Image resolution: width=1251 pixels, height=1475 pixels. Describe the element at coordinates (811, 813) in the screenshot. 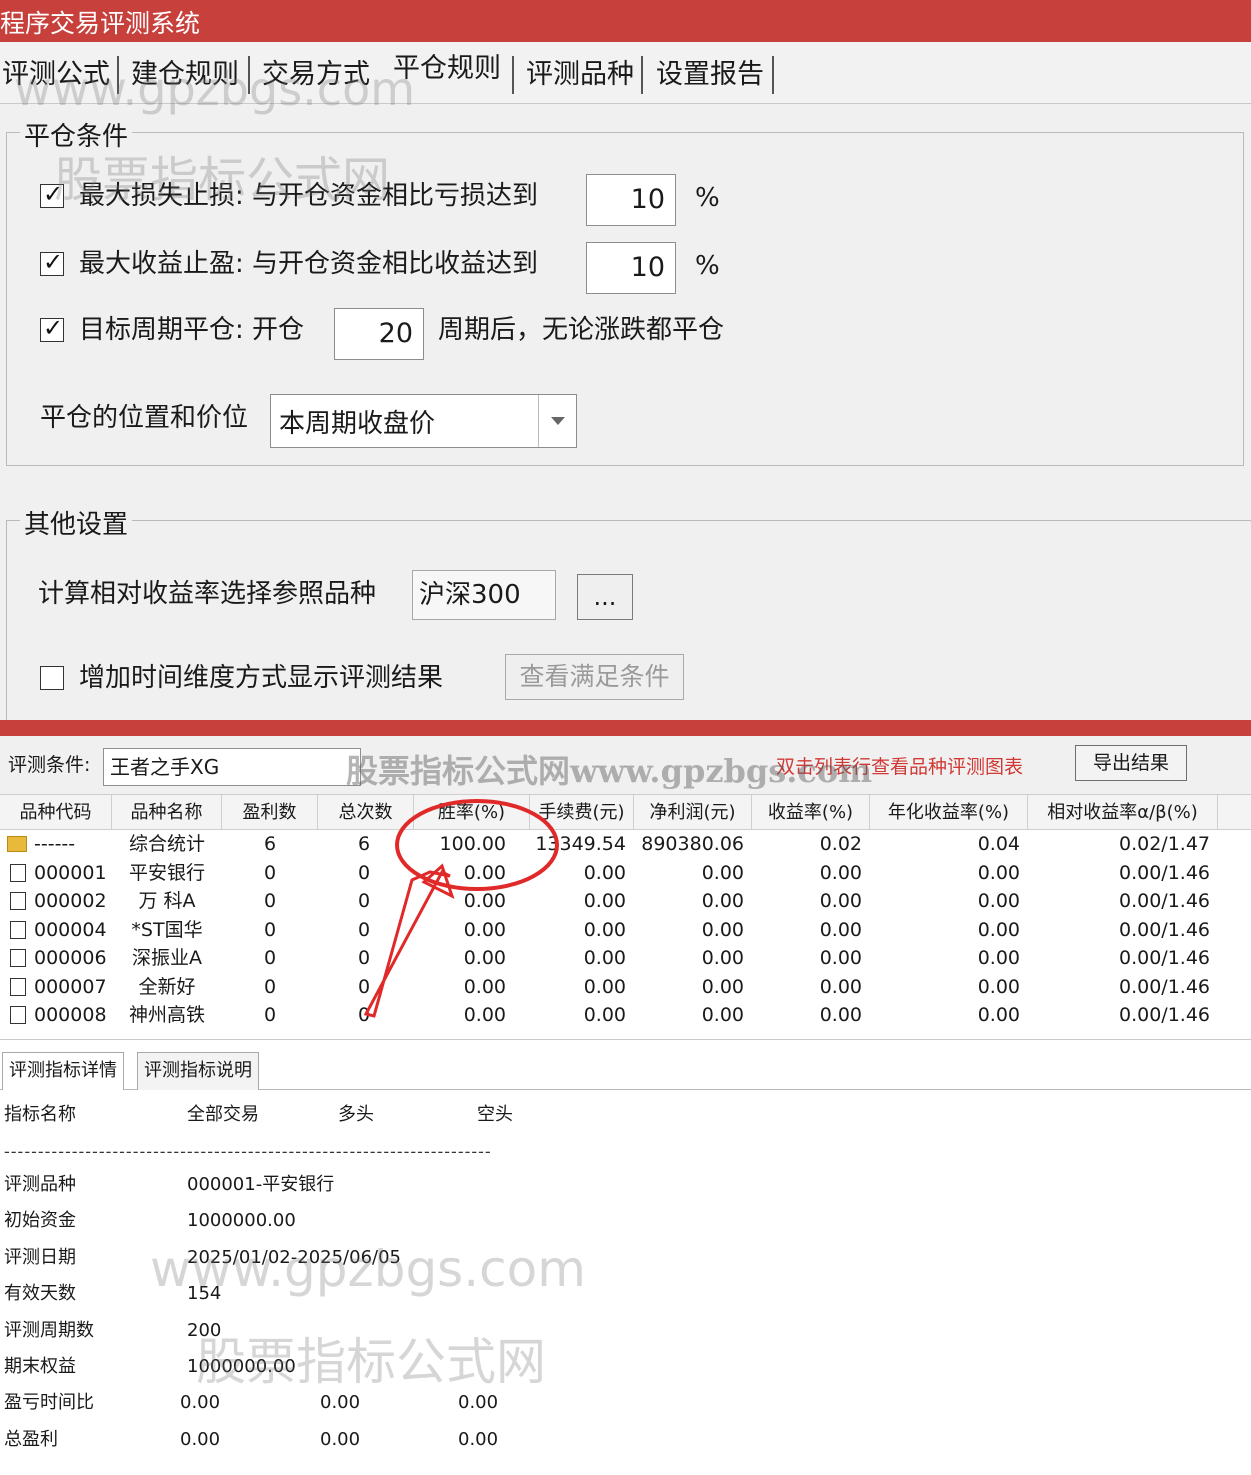

I see `column-header: 收益率(%)` at that location.